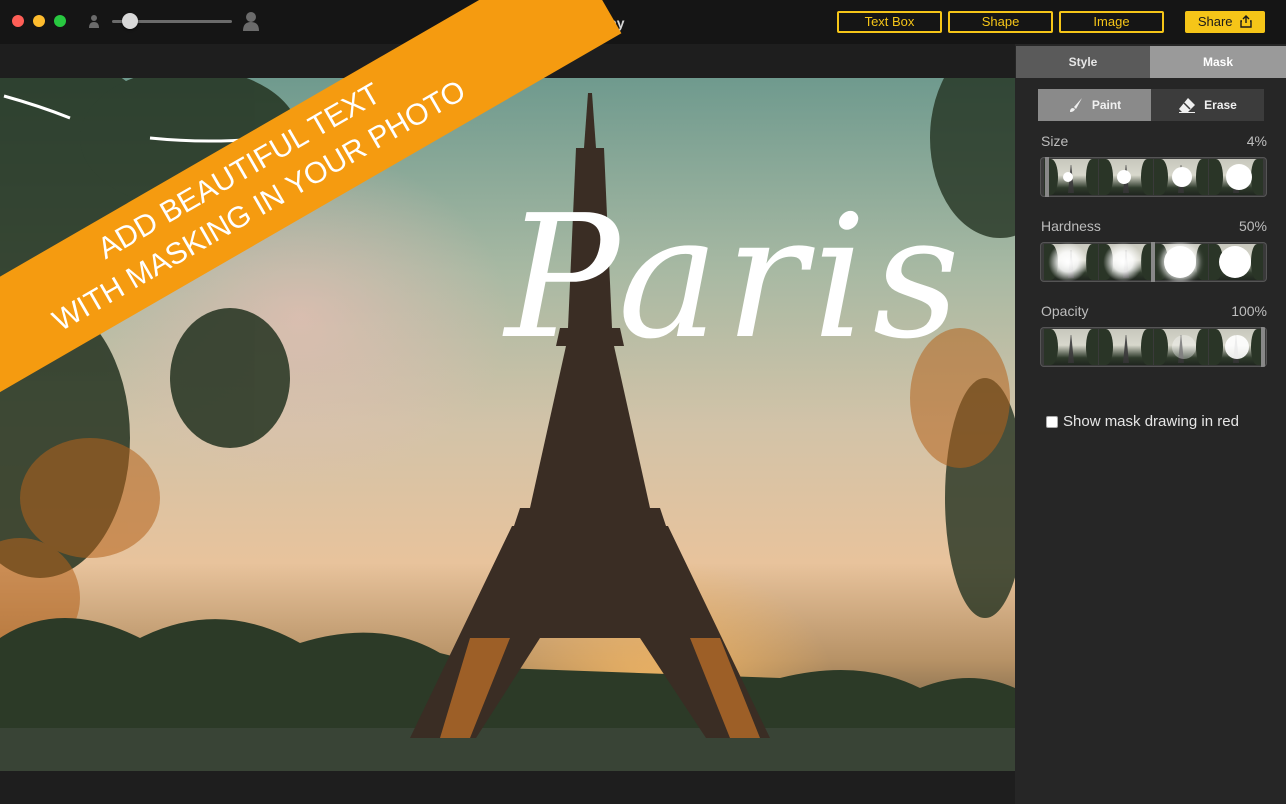 The height and width of the screenshot is (804, 1286). I want to click on opacity-slider, so click(1153, 347).